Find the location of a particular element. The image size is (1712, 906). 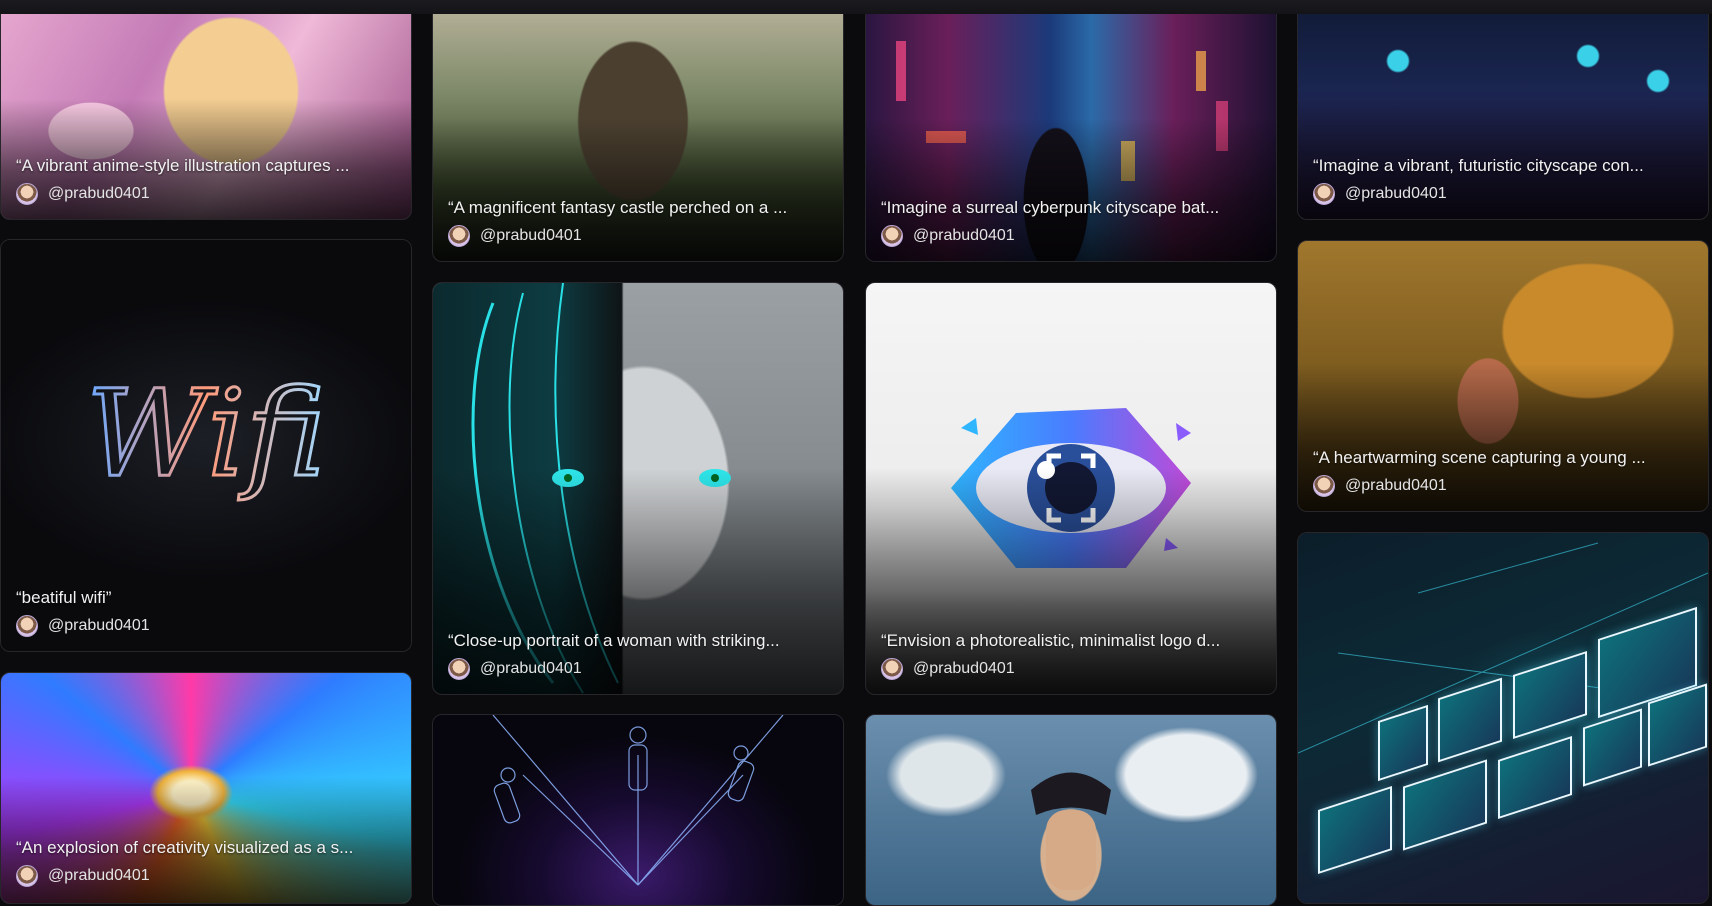

gallery-card-wireframe is located at coordinates (638, 810).